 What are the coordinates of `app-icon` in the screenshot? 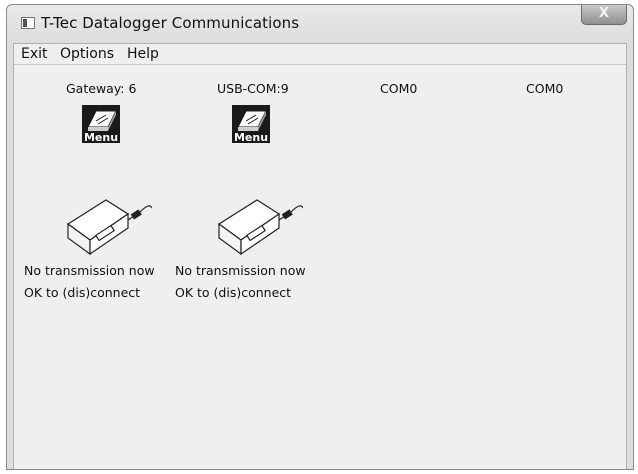 It's located at (28, 23).